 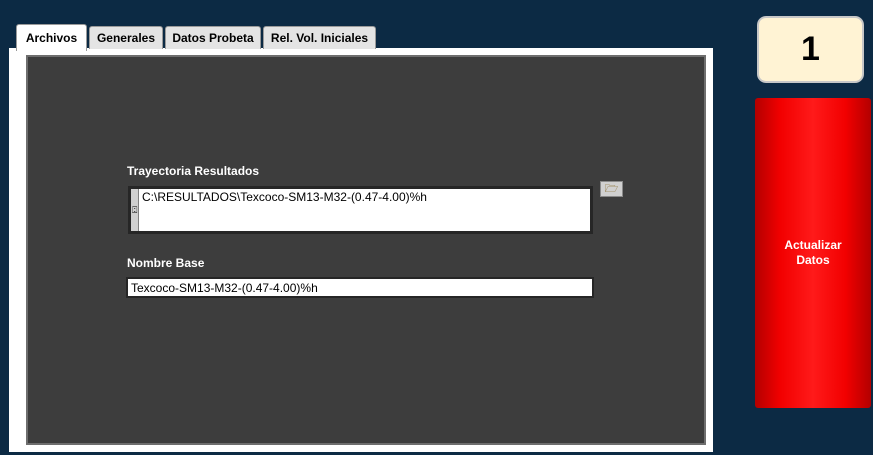 What do you see at coordinates (810, 49) in the screenshot?
I see `counter-display: 1` at bounding box center [810, 49].